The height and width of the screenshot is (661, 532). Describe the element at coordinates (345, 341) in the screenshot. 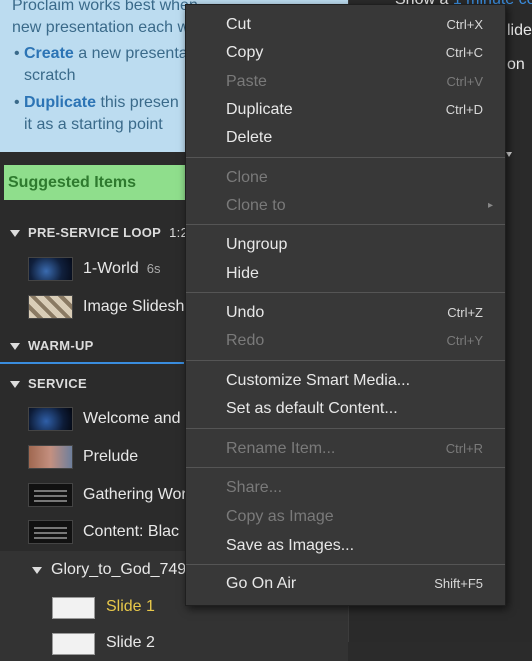

I see `menu-item-redo: Redo Ctrl+Y` at that location.